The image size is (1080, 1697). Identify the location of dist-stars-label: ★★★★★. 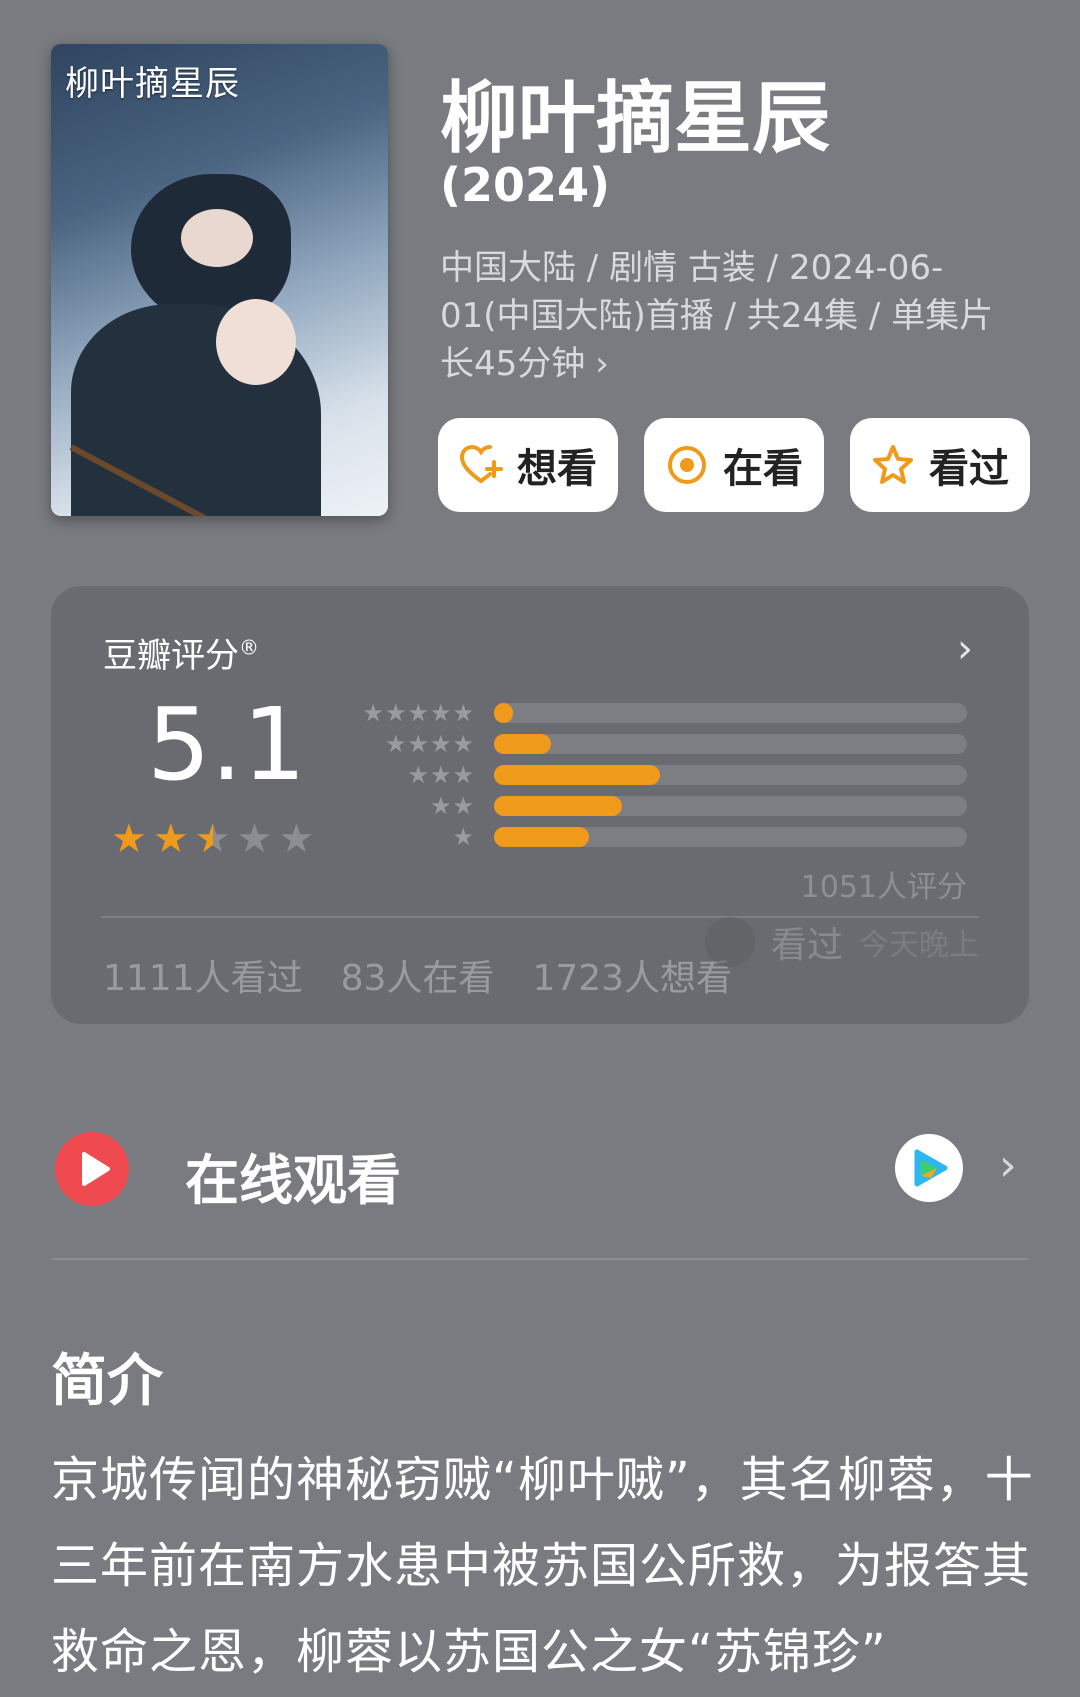
(418, 713).